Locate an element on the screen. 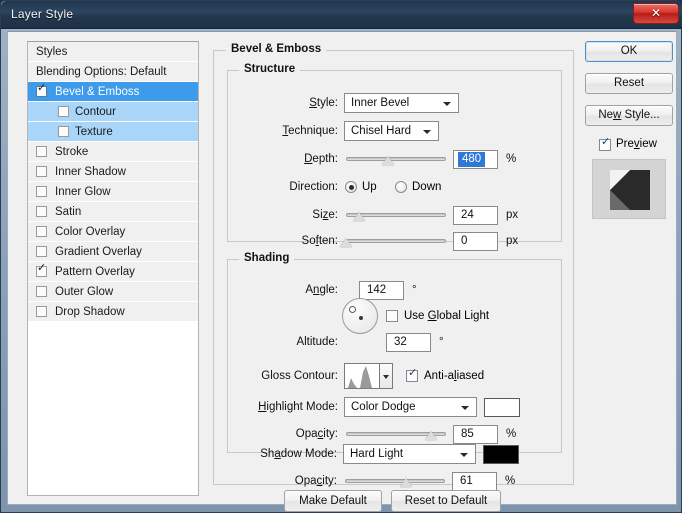 This screenshot has width=682, height=513. highlight-opacity-input: 85 is located at coordinates (475, 434).